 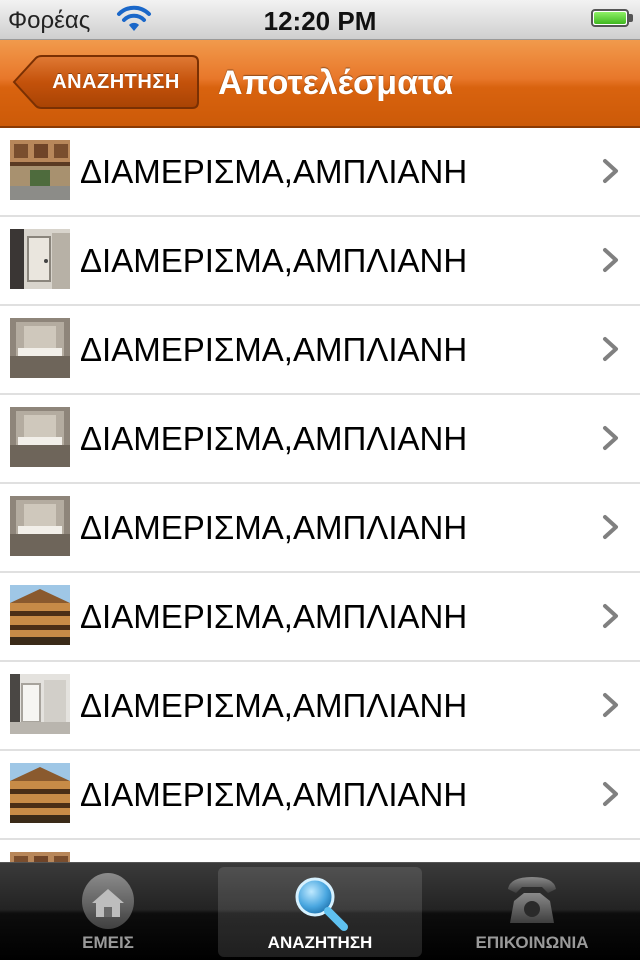 I want to click on status-bar: Φορέας 12:20 PM, so click(x=320, y=20).